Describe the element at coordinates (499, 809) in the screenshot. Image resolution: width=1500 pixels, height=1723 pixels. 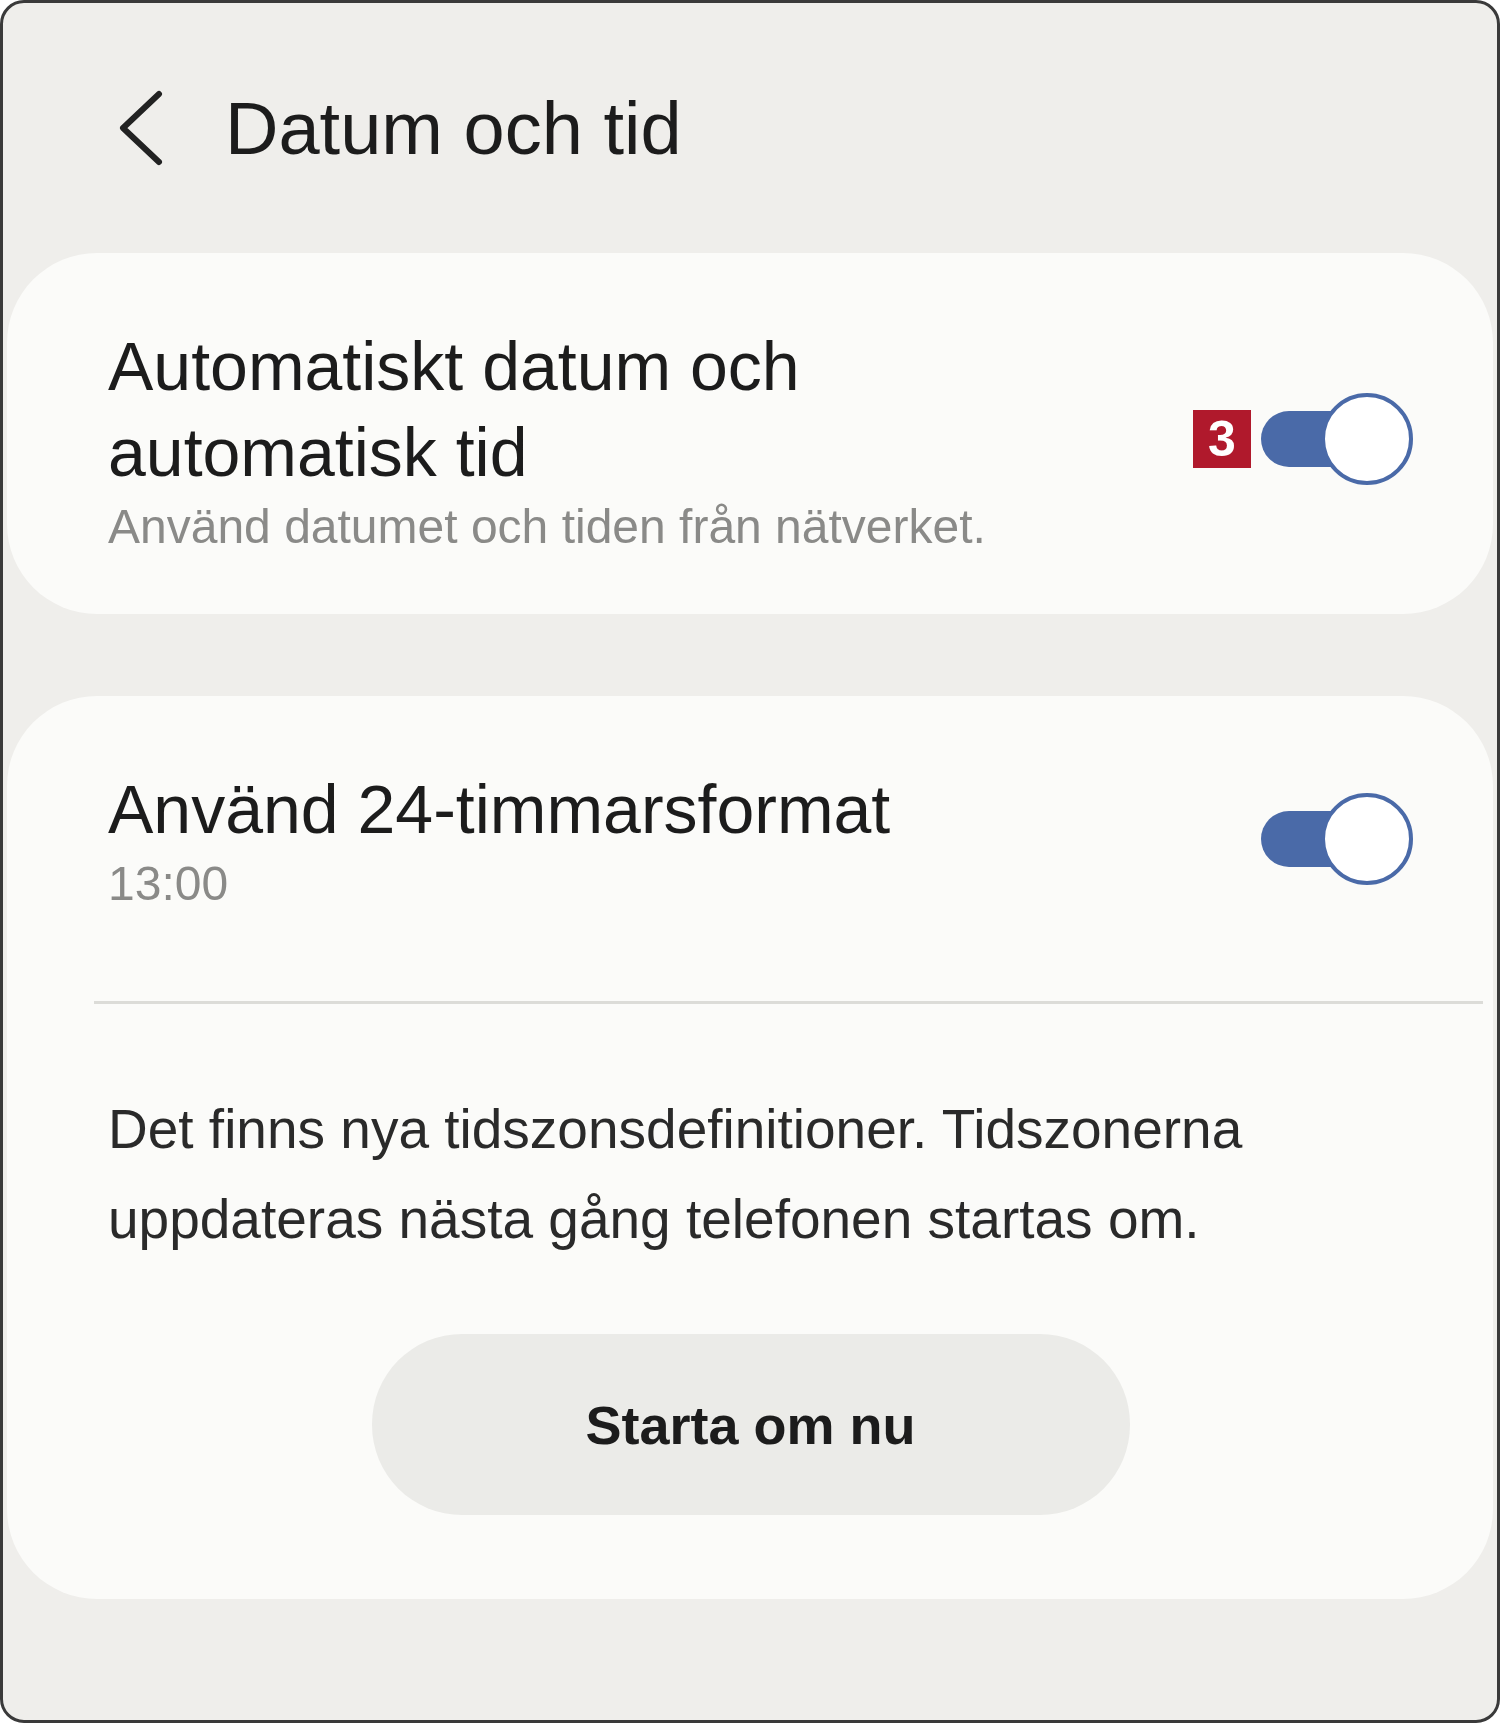
I see `setting-title: Använd 24-timmarsformat` at that location.